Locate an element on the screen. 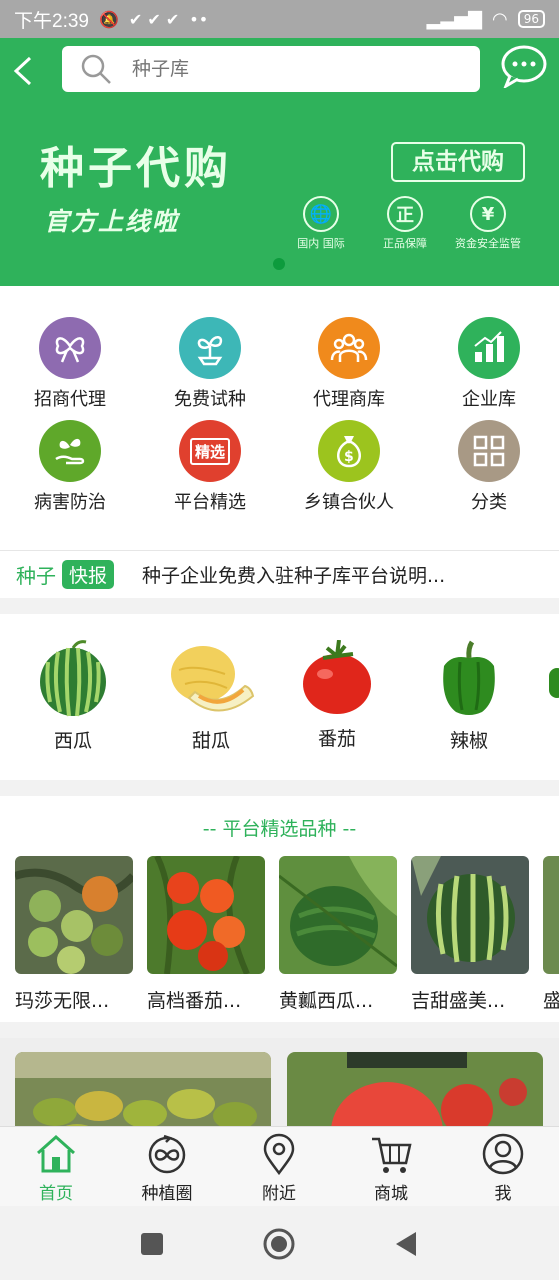 The width and height of the screenshot is (559, 1280). grid-item-agent-library: 代理商库 is located at coordinates (349, 364).